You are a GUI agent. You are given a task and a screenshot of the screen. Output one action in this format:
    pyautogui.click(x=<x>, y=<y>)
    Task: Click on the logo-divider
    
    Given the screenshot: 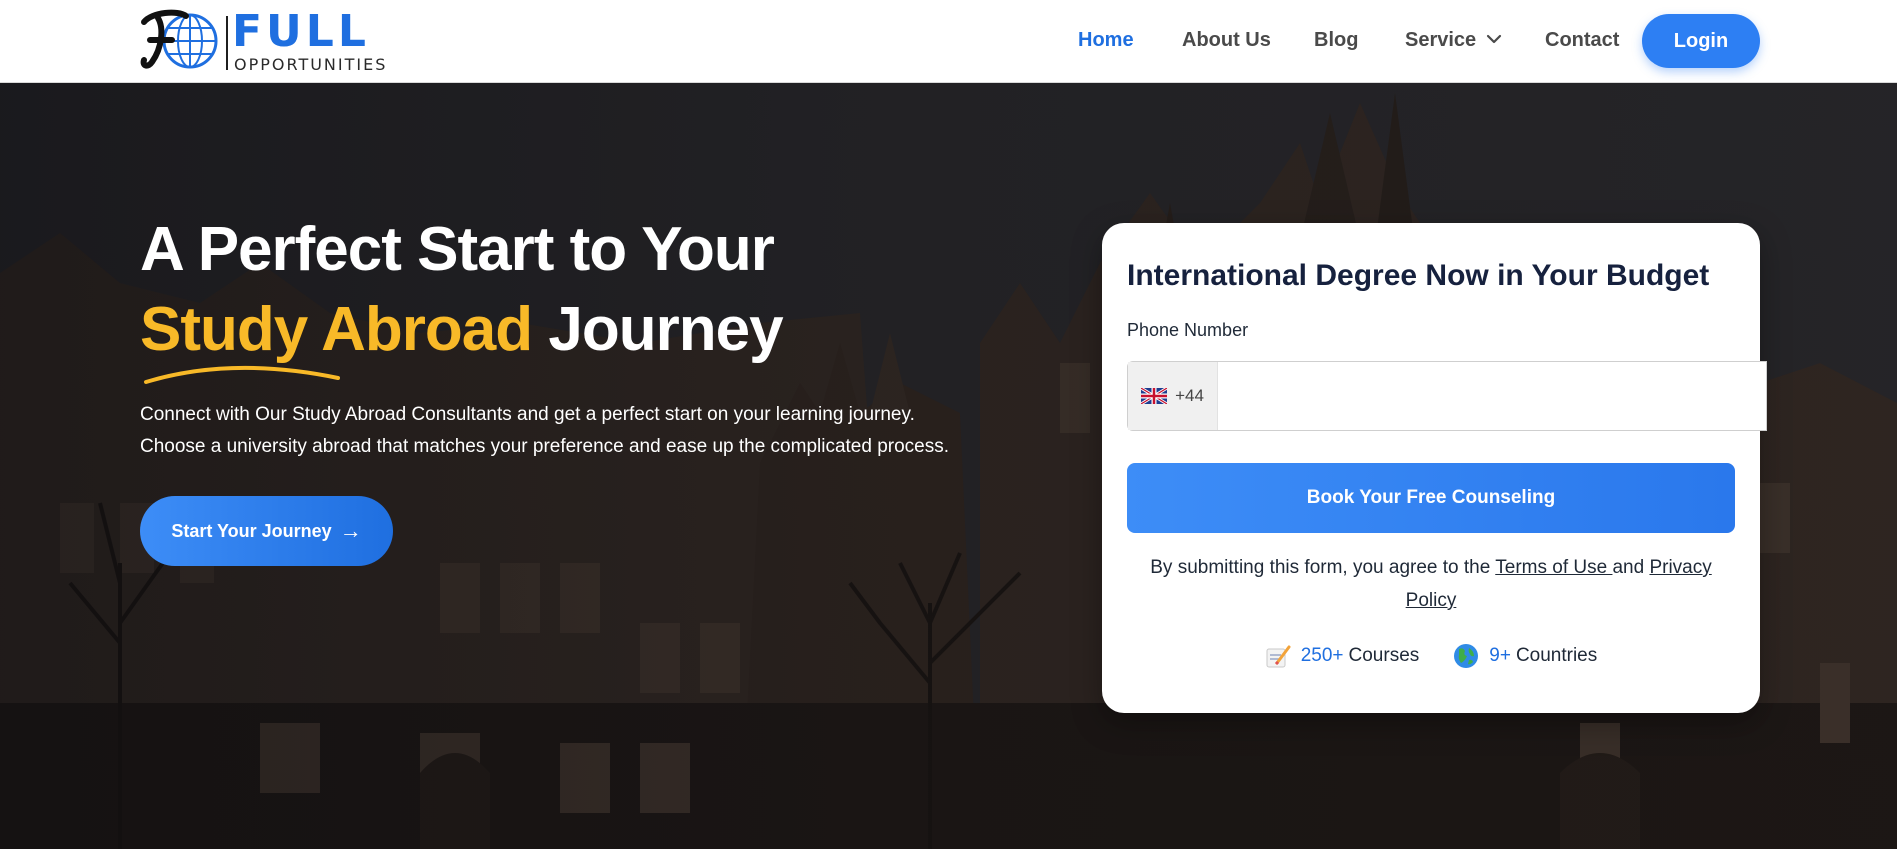 What is the action you would take?
    pyautogui.click(x=227, y=43)
    